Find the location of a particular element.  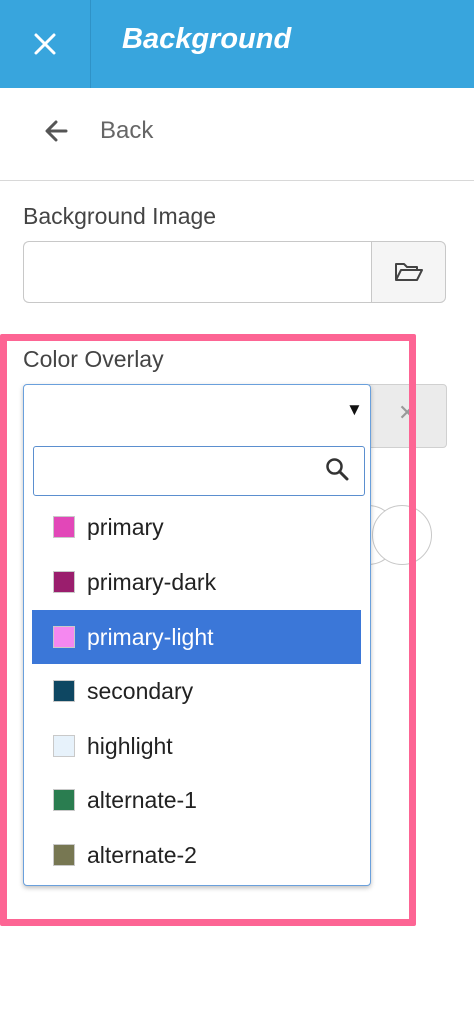

option-label: primary is located at coordinates (125, 526).